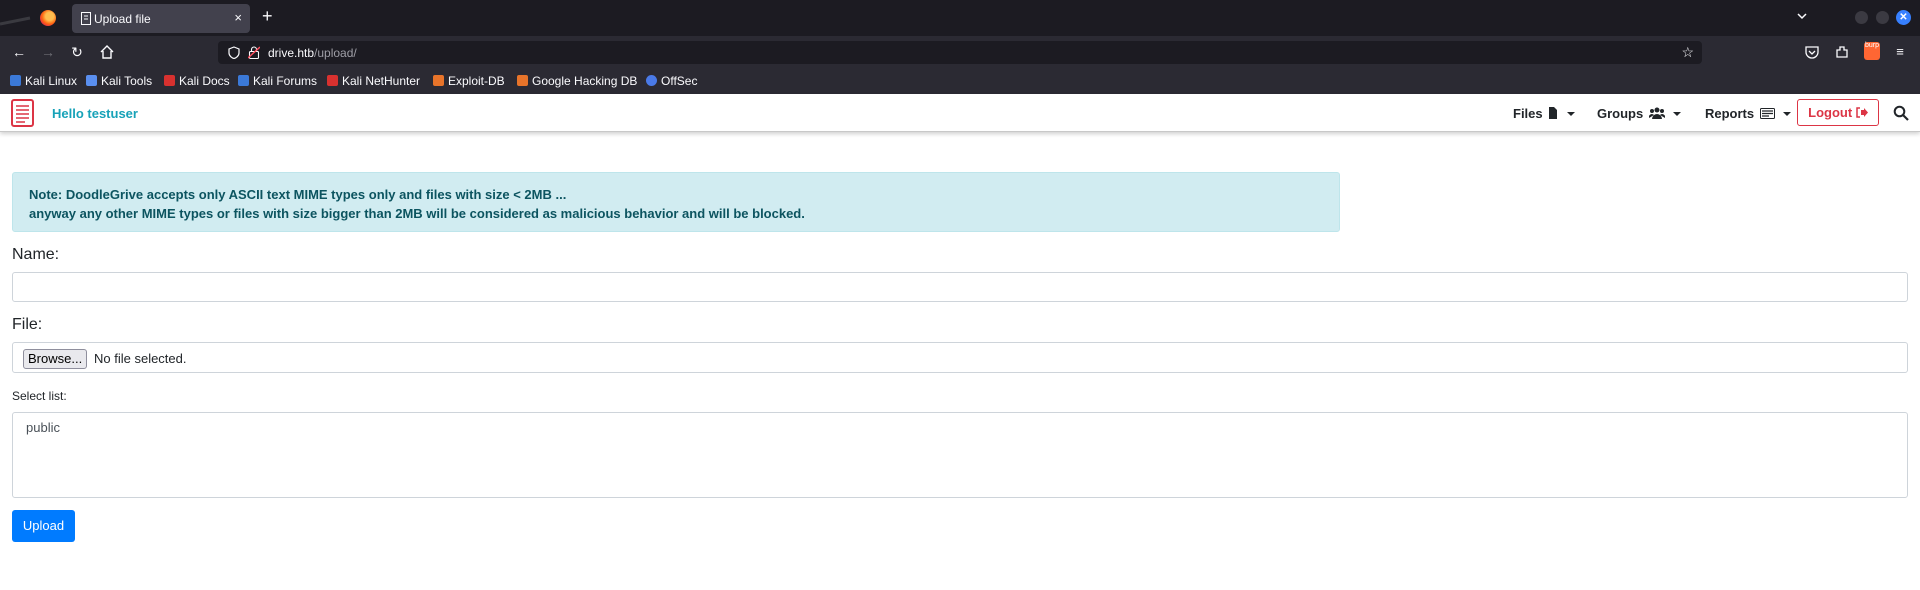 Image resolution: width=1920 pixels, height=590 pixels. I want to click on reports-menu-label: Reports, so click(1730, 113).